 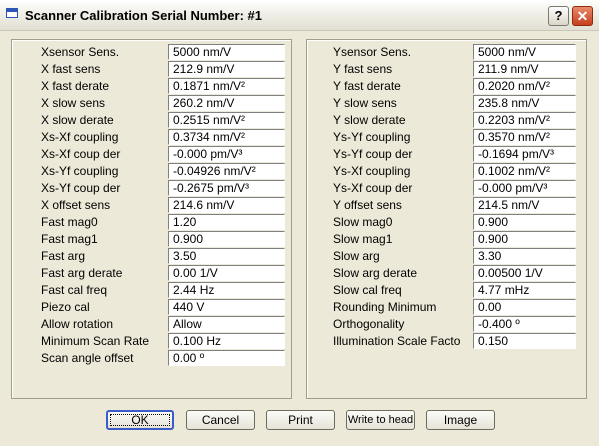 I want to click on help-button: ?, so click(x=558, y=16).